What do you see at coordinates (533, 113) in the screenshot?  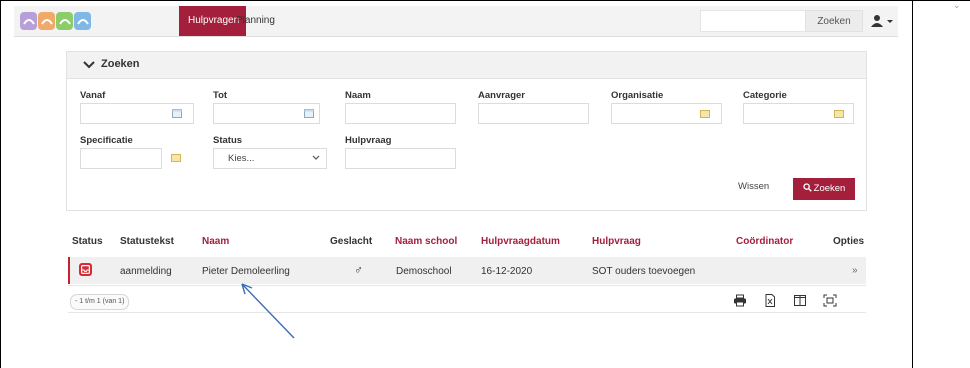 I see `aanvrager-input` at bounding box center [533, 113].